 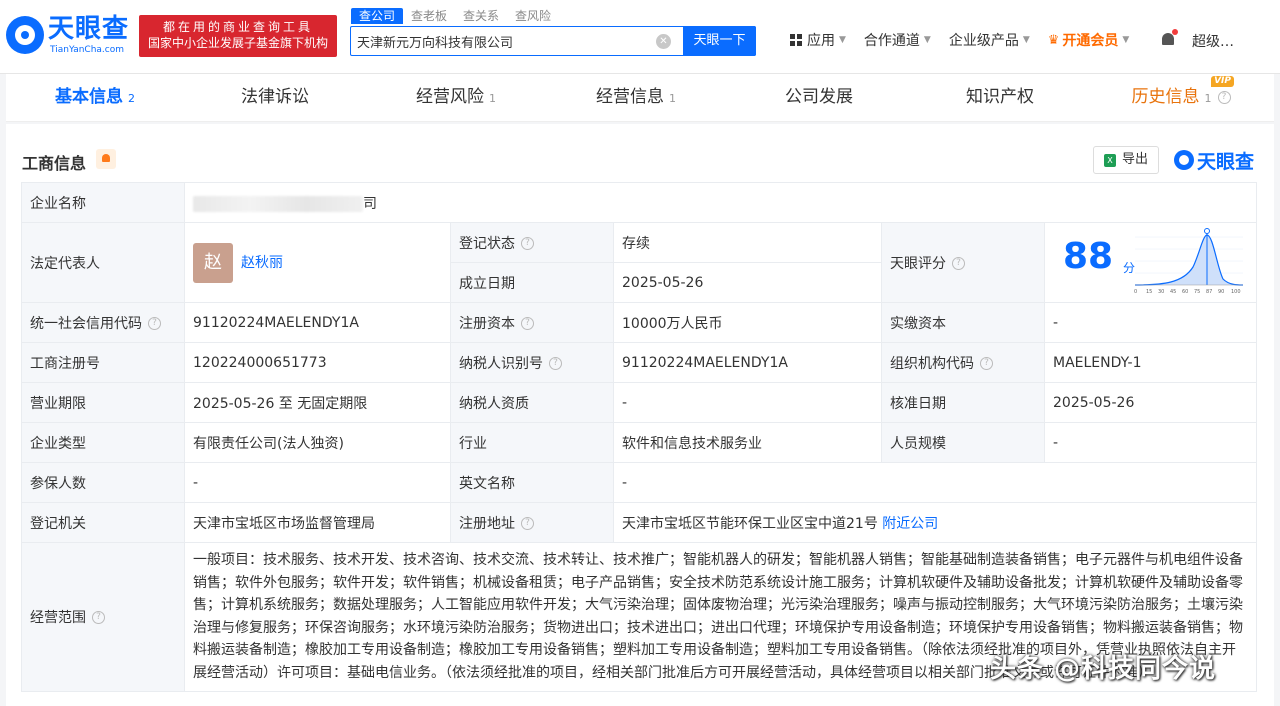 What do you see at coordinates (103, 362) in the screenshot?
I see `reg-no-label: 工商注册号` at bounding box center [103, 362].